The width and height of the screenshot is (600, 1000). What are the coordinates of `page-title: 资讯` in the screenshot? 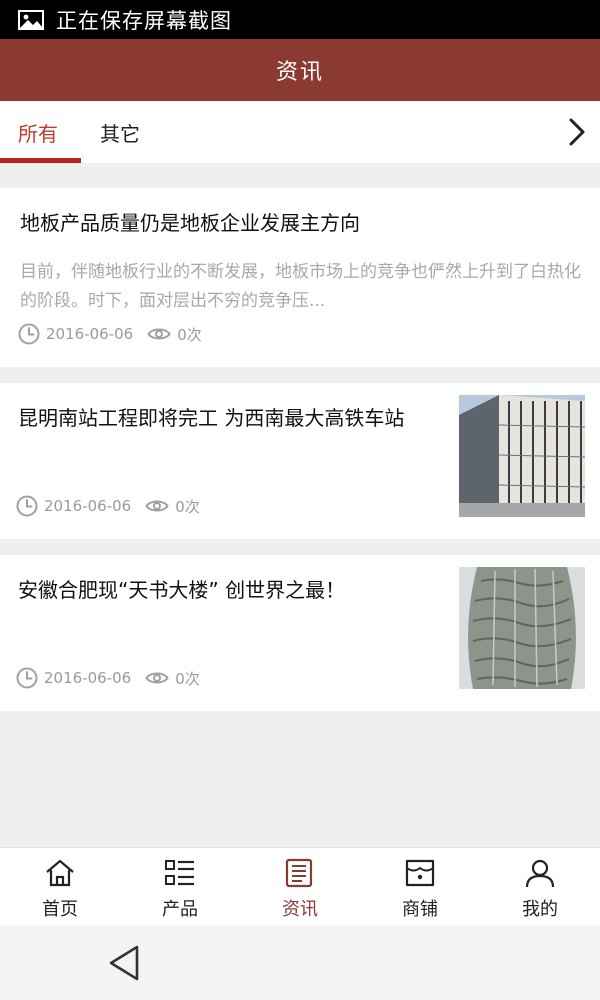 It's located at (299, 72).